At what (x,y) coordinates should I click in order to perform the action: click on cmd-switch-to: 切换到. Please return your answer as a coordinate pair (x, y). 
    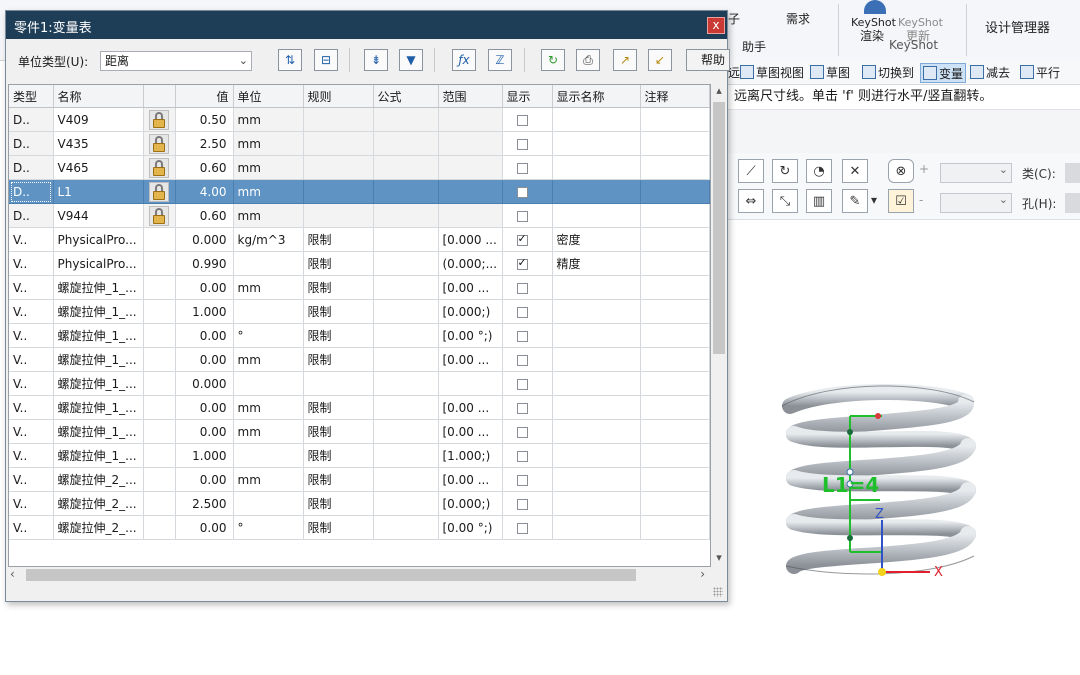
    Looking at the image, I should click on (888, 72).